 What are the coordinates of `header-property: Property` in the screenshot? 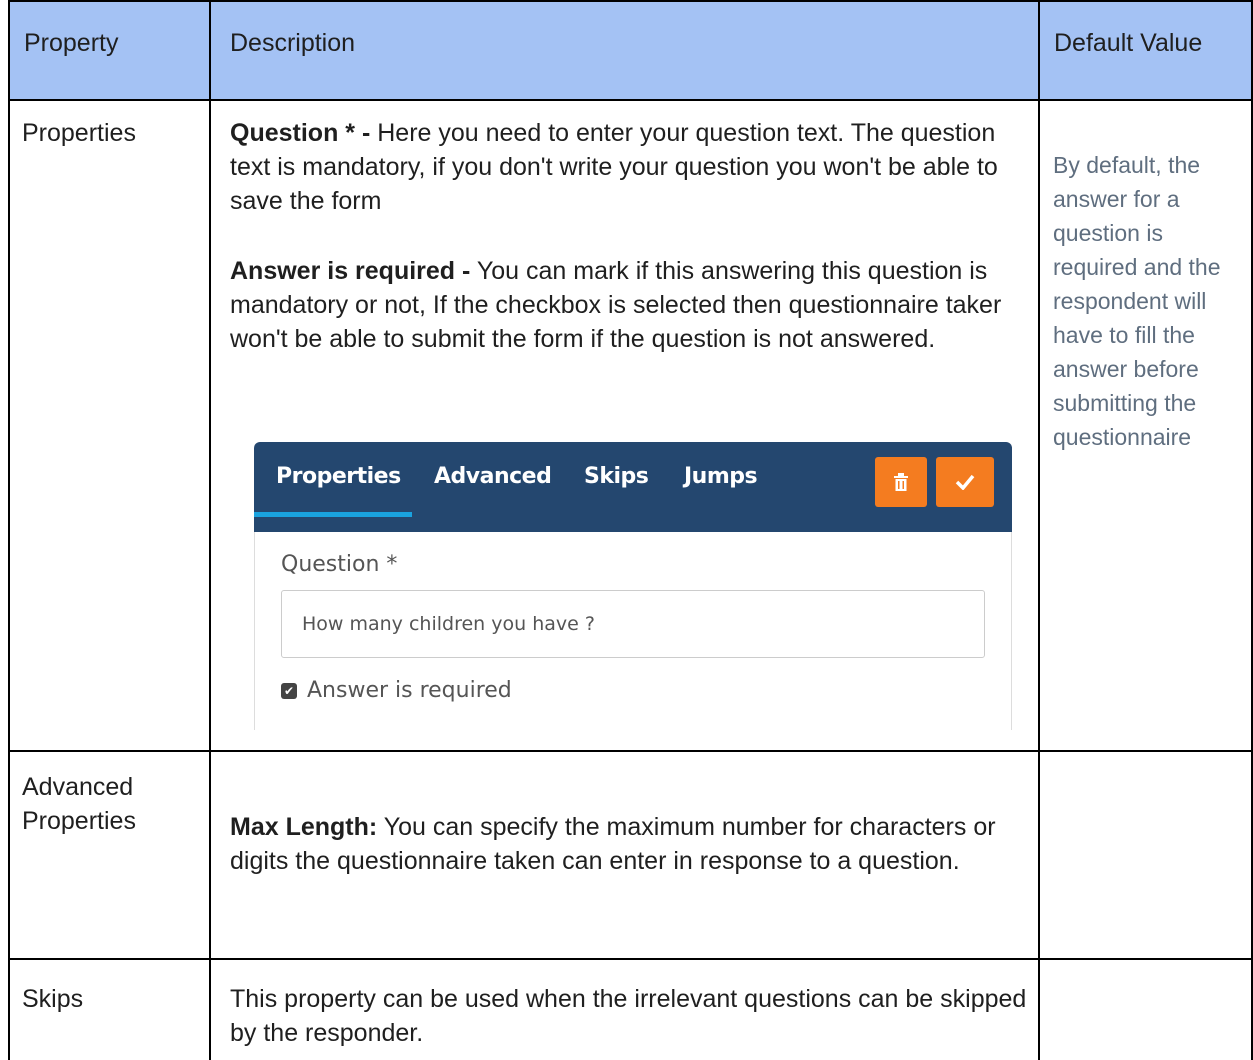 It's located at (71, 43).